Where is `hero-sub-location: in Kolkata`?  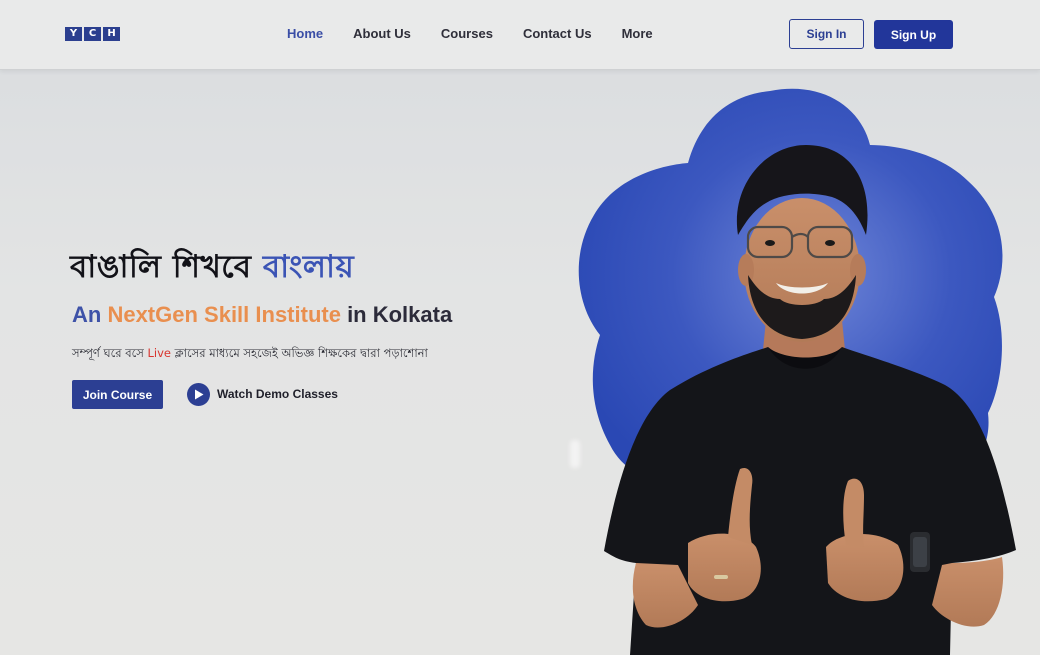
hero-sub-location: in Kolkata is located at coordinates (396, 314).